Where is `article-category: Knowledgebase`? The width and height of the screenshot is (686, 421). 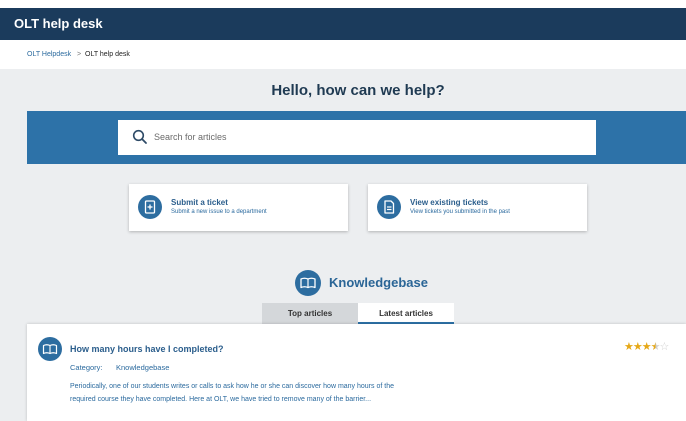
article-category: Knowledgebase is located at coordinates (142, 367).